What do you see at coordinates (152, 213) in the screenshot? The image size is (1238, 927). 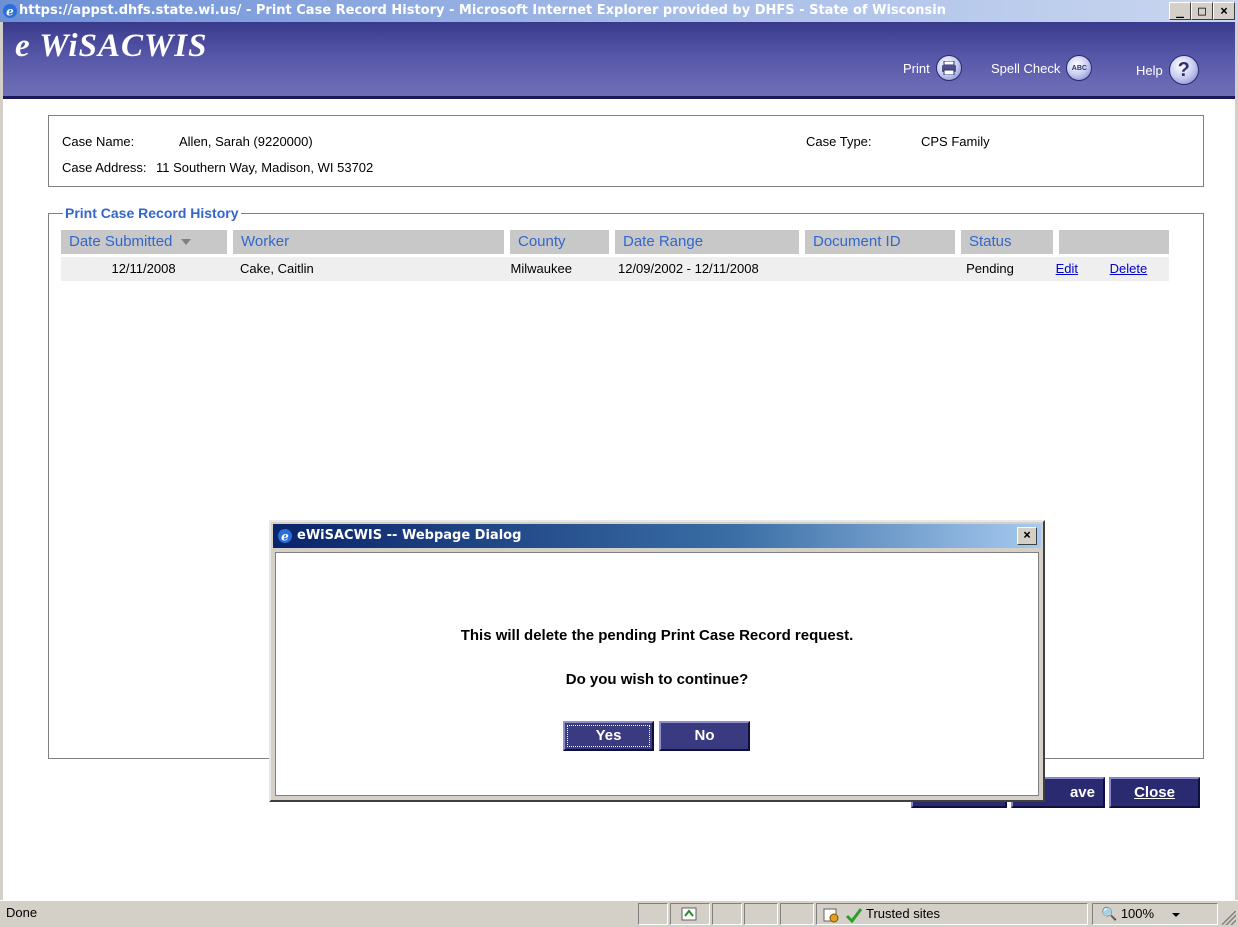 I see `section-legend: Print Case Record History` at bounding box center [152, 213].